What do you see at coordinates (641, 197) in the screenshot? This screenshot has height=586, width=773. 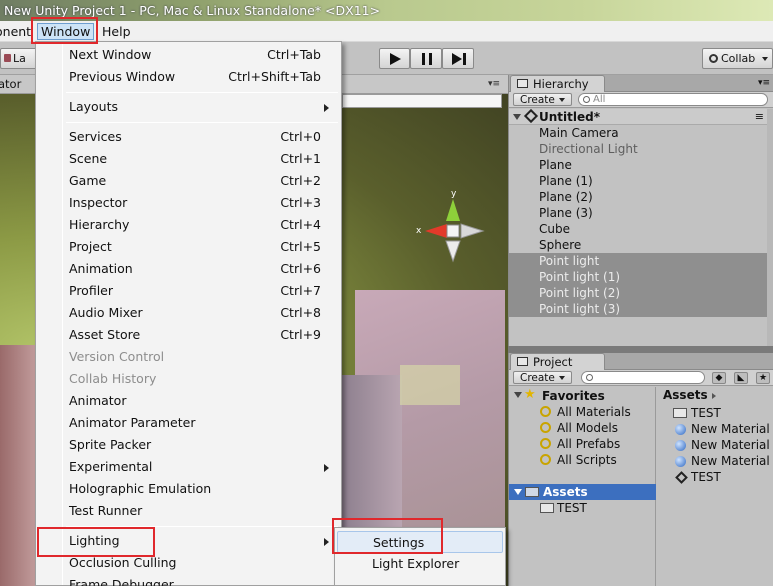 I see `hierarchy-item: Plane (2)` at bounding box center [641, 197].